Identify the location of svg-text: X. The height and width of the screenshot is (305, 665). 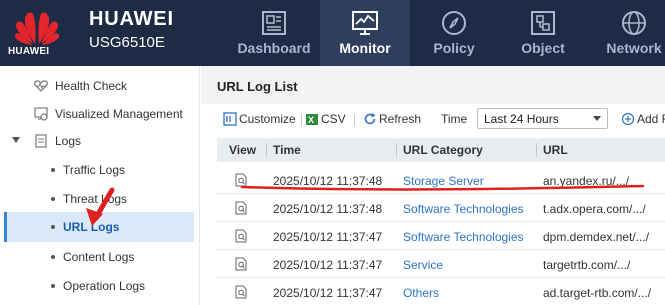
(311, 120).